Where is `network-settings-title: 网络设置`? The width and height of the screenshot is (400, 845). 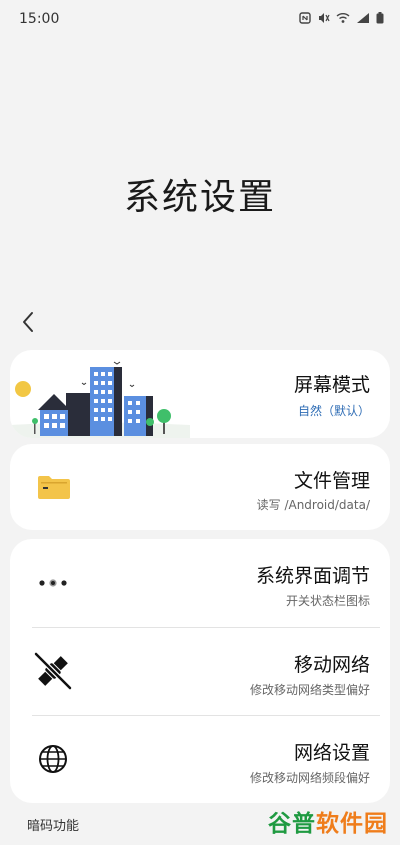
network-settings-title: 网络设置 is located at coordinates (331, 753).